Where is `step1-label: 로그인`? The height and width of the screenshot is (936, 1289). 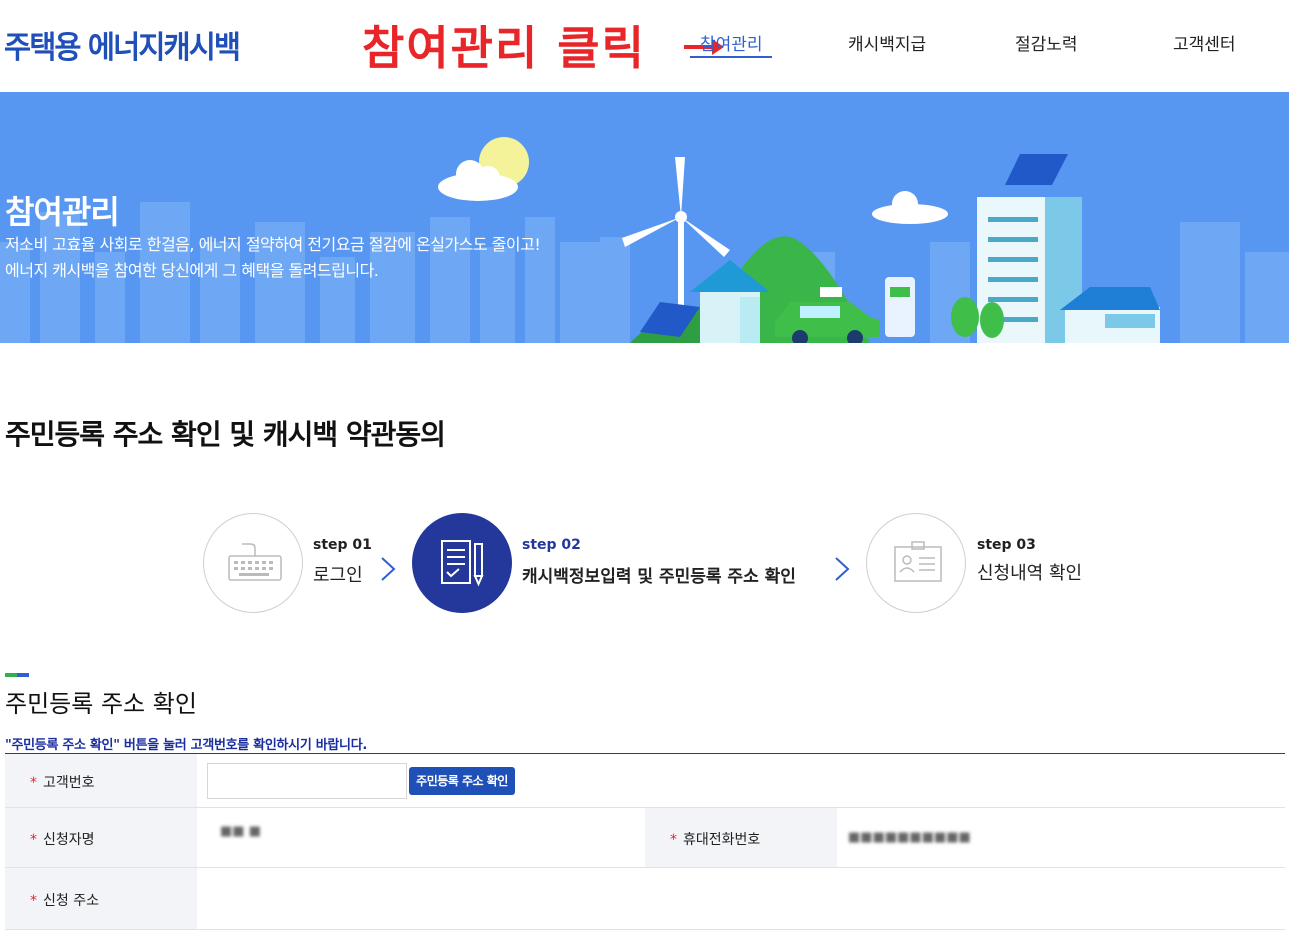 step1-label: 로그인 is located at coordinates (338, 575).